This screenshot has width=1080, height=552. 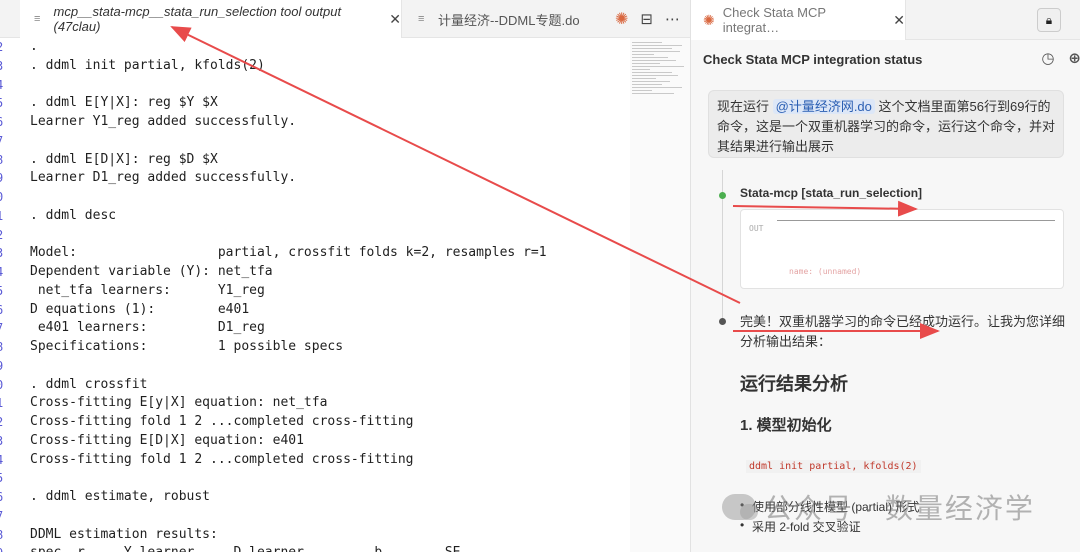 I want to click on status-dot-success, so click(x=722, y=195).